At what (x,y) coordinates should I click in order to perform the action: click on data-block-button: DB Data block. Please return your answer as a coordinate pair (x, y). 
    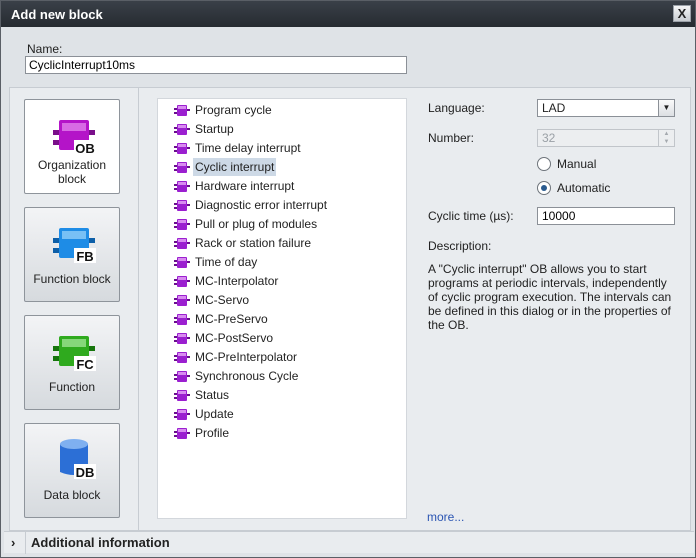
    Looking at the image, I should click on (72, 470).